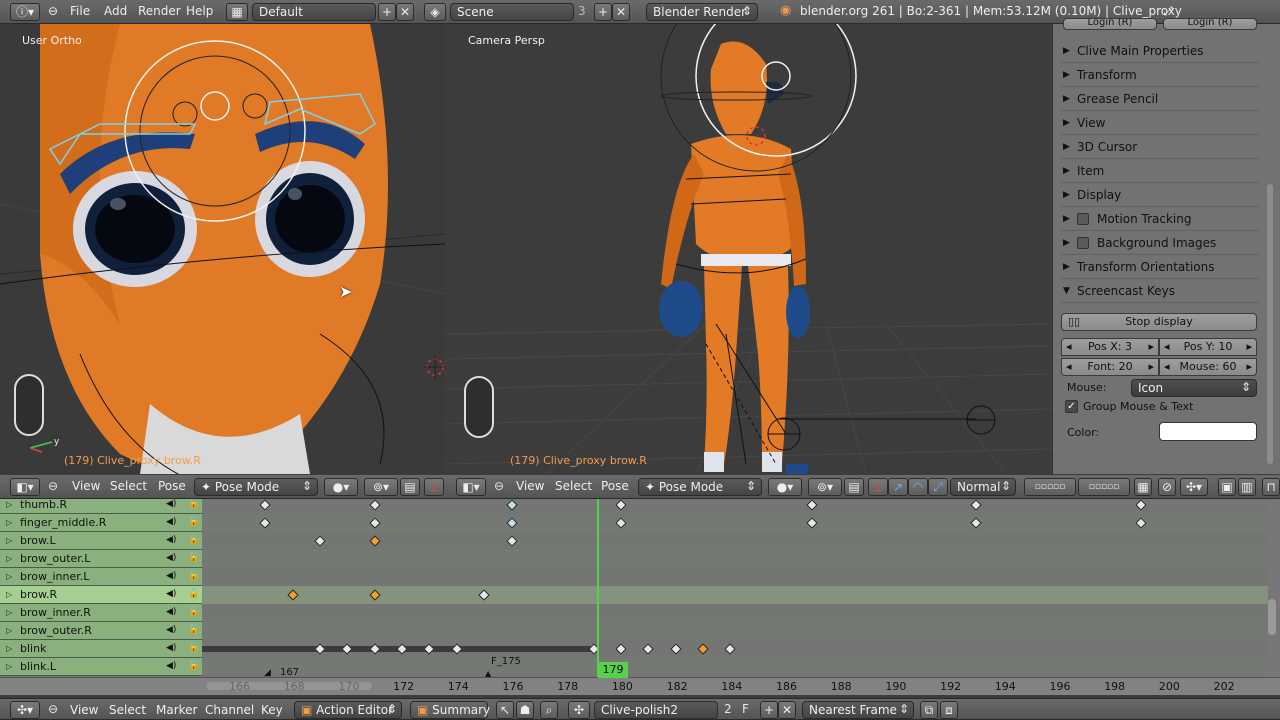 This screenshot has width=1280, height=720. I want to click on collapse-menu-icon-dopesheet: ⊖, so click(53, 709).